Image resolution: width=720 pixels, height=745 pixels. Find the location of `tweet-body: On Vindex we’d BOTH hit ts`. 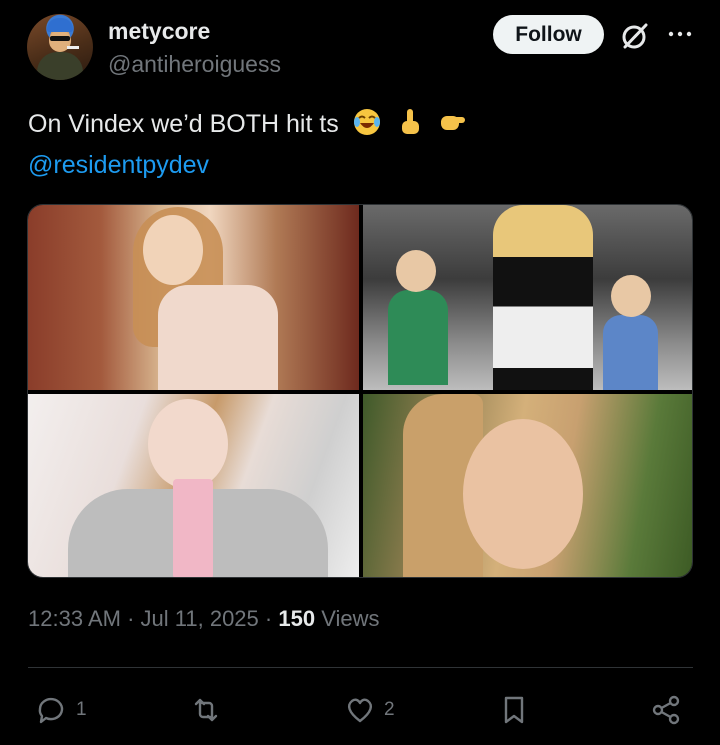

tweet-body: On Vindex we’d BOTH hit ts is located at coordinates (183, 124).